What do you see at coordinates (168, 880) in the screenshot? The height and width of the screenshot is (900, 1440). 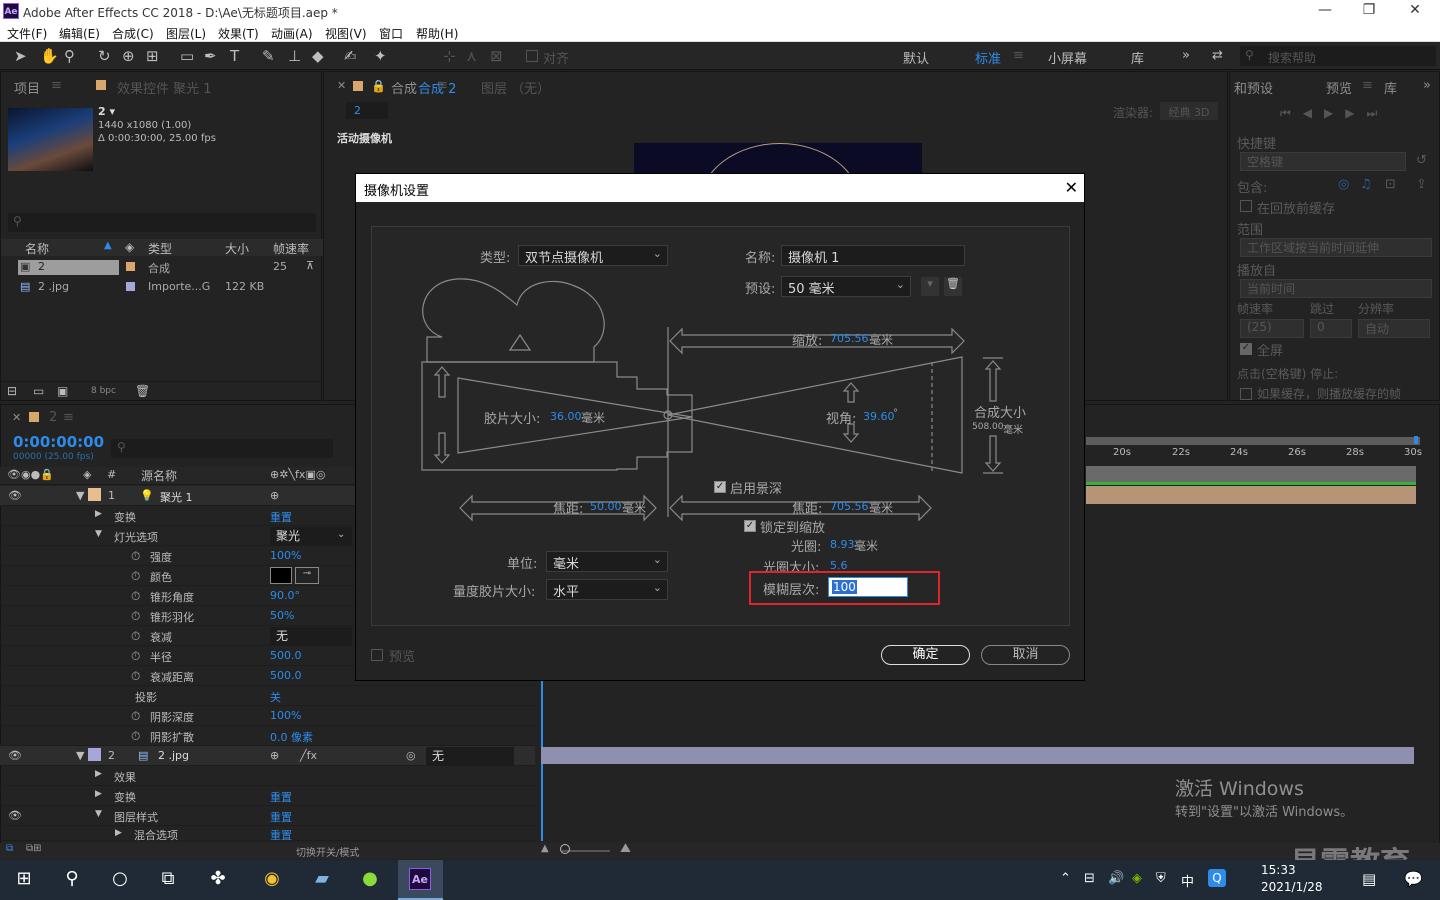 I see `task-view-icon: ⧉` at bounding box center [168, 880].